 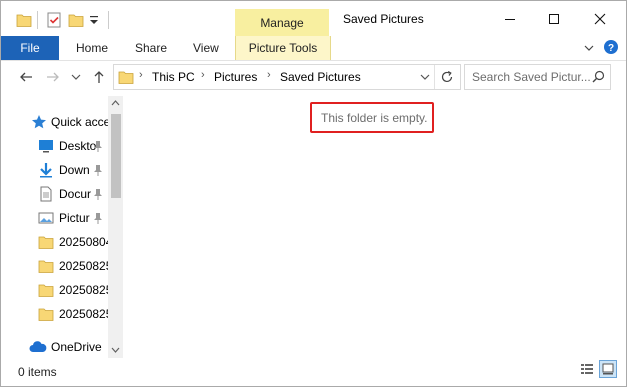 I want to click on large-icons-view-icon, so click(x=608, y=369).